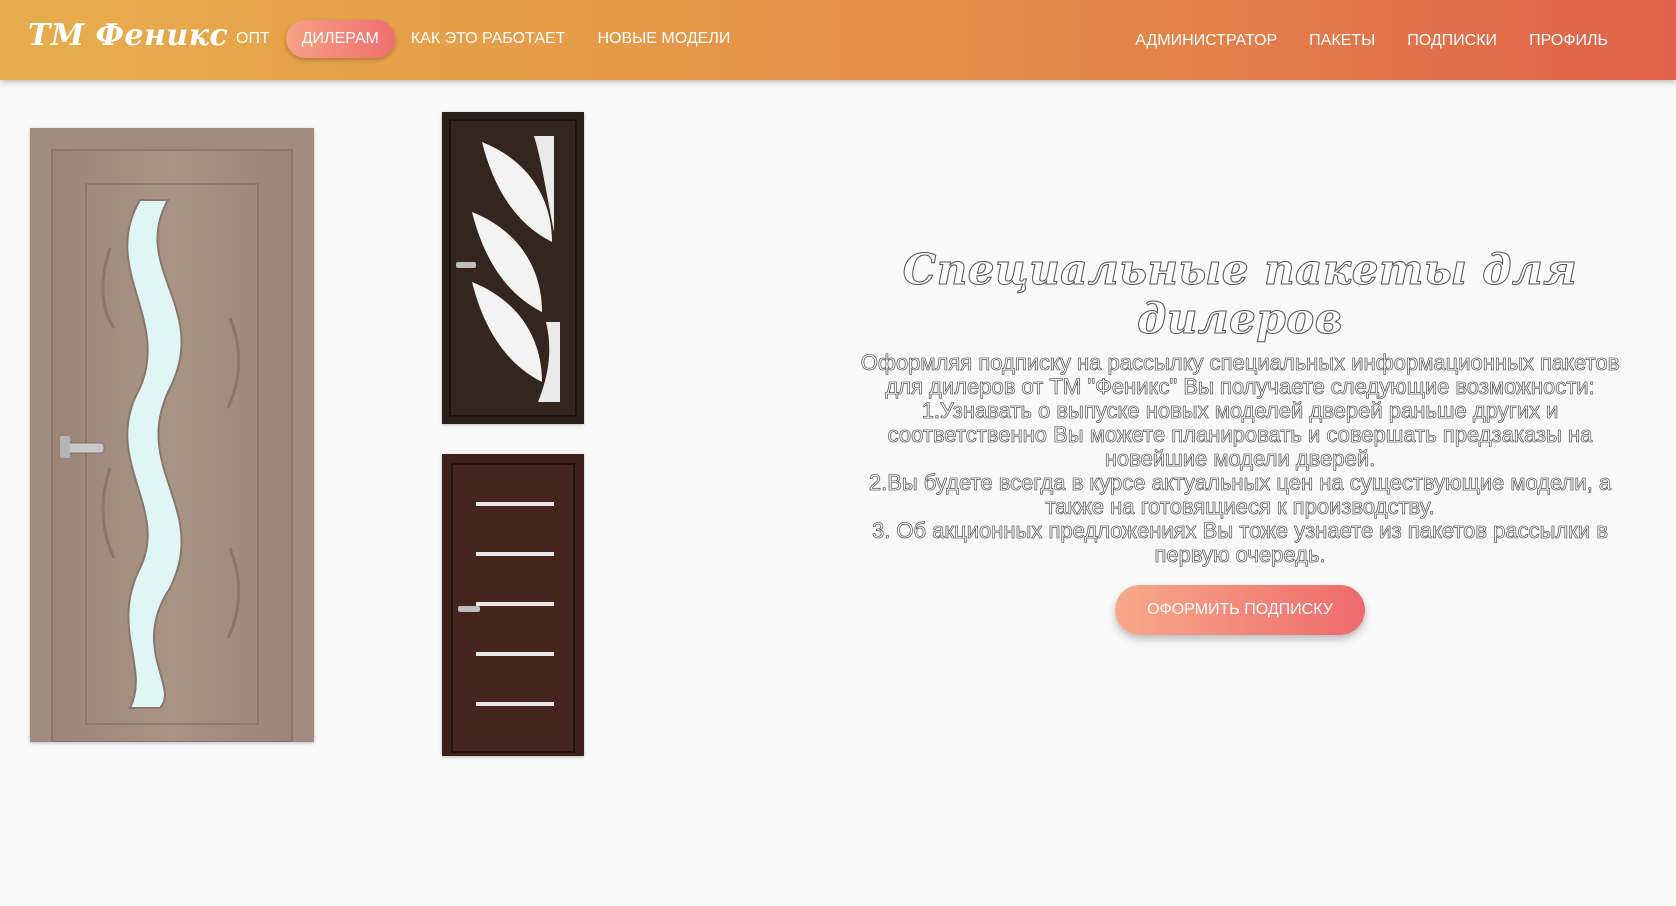 The image size is (1676, 906). I want to click on nav-link-opt: ОПТ, so click(253, 39).